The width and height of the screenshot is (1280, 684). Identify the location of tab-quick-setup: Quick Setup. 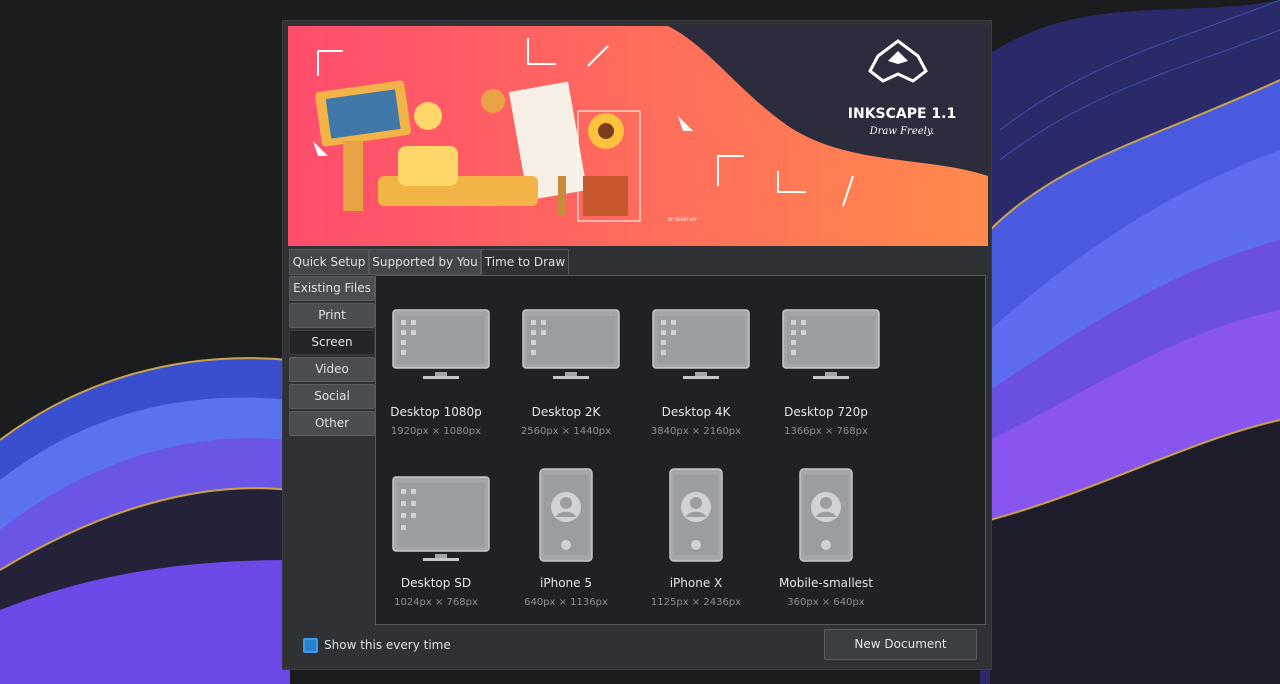
(329, 262).